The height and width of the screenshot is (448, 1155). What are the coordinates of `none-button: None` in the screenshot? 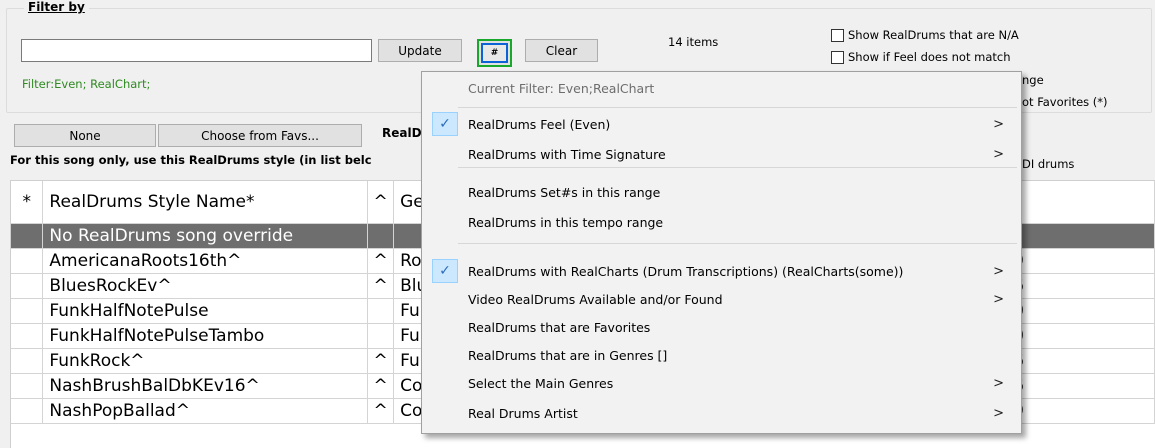 It's located at (85, 135).